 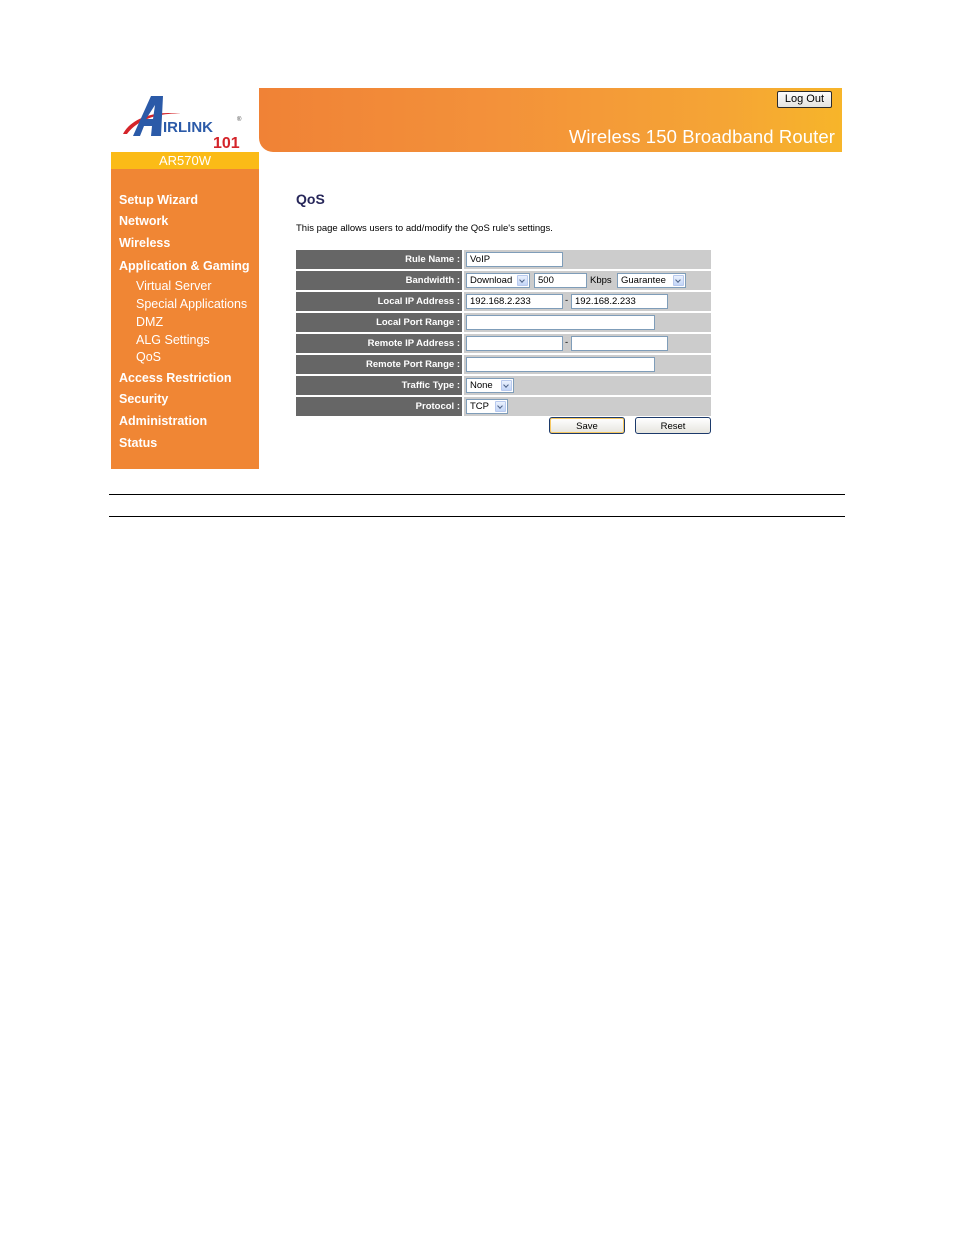 What do you see at coordinates (379, 364) in the screenshot?
I see `remote-port-label: Remote Port Range :` at bounding box center [379, 364].